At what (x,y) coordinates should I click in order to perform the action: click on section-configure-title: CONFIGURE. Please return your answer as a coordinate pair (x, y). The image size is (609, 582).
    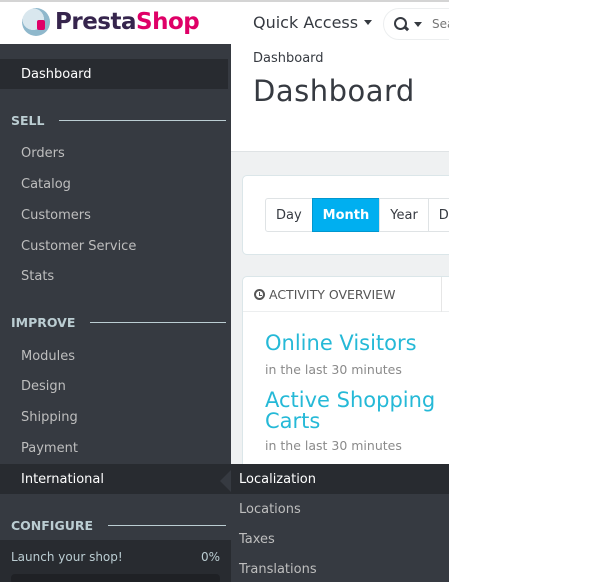
    Looking at the image, I should click on (52, 525).